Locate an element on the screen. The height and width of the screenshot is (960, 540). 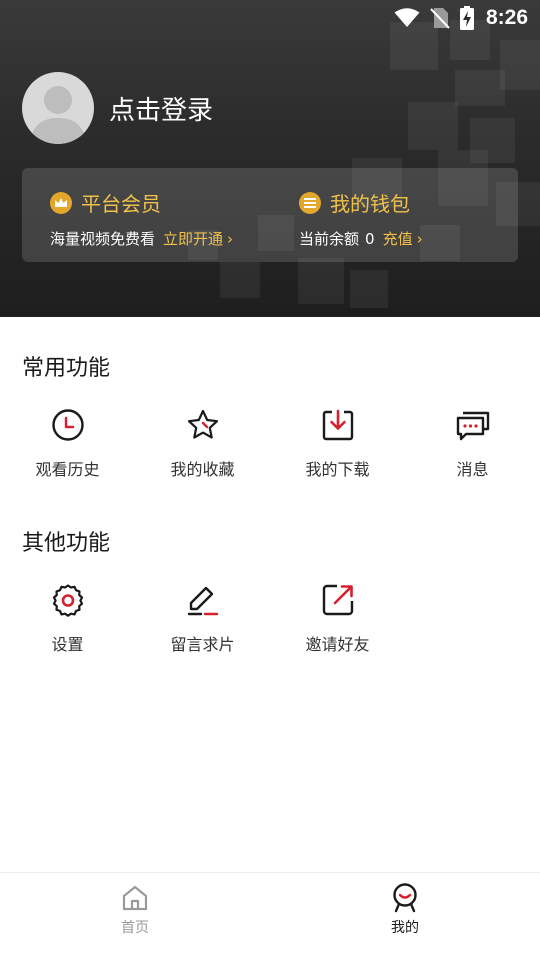
balance-value: 0 is located at coordinates (370, 238).